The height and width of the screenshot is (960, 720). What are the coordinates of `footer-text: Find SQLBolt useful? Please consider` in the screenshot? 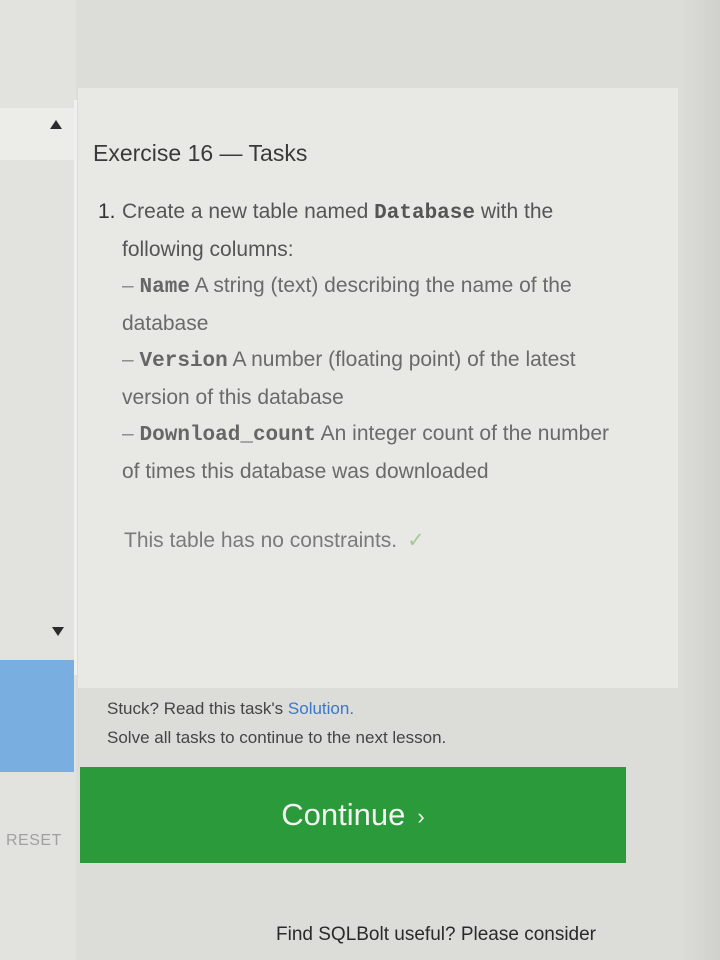 It's located at (436, 934).